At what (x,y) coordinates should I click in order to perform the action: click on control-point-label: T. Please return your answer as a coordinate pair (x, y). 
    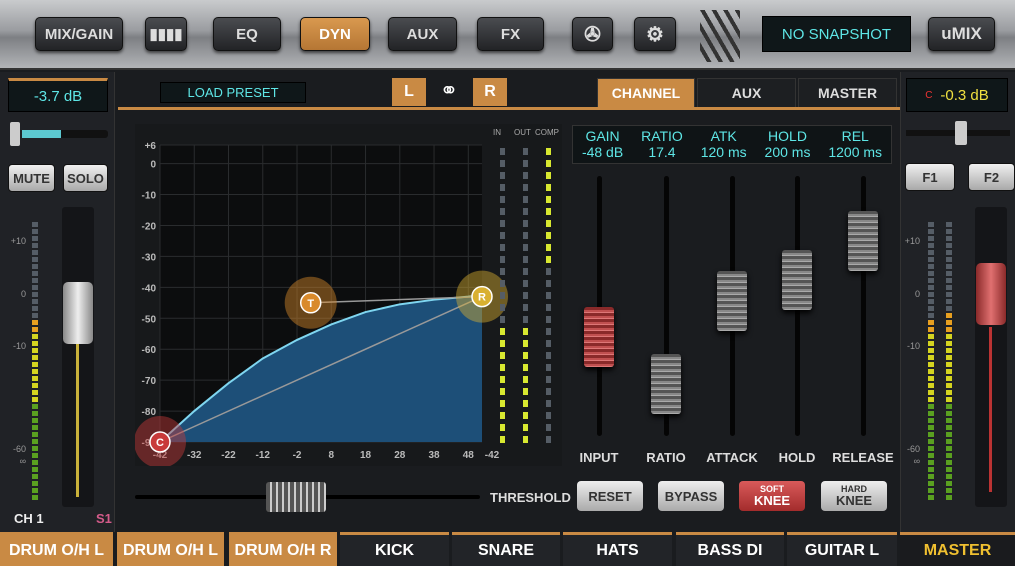
    Looking at the image, I should click on (310, 304).